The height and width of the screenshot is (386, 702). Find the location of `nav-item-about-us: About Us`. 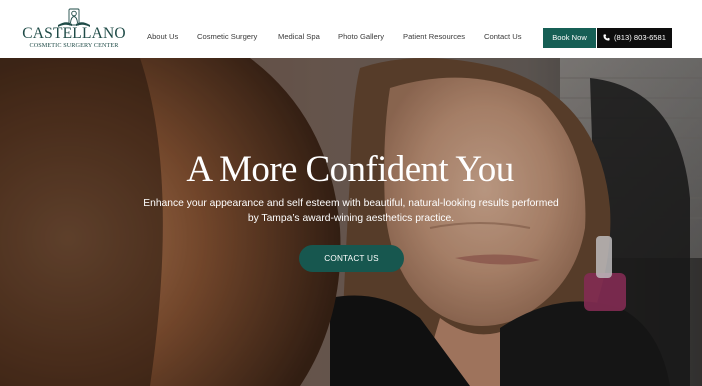

nav-item-about-us: About Us is located at coordinates (162, 37).